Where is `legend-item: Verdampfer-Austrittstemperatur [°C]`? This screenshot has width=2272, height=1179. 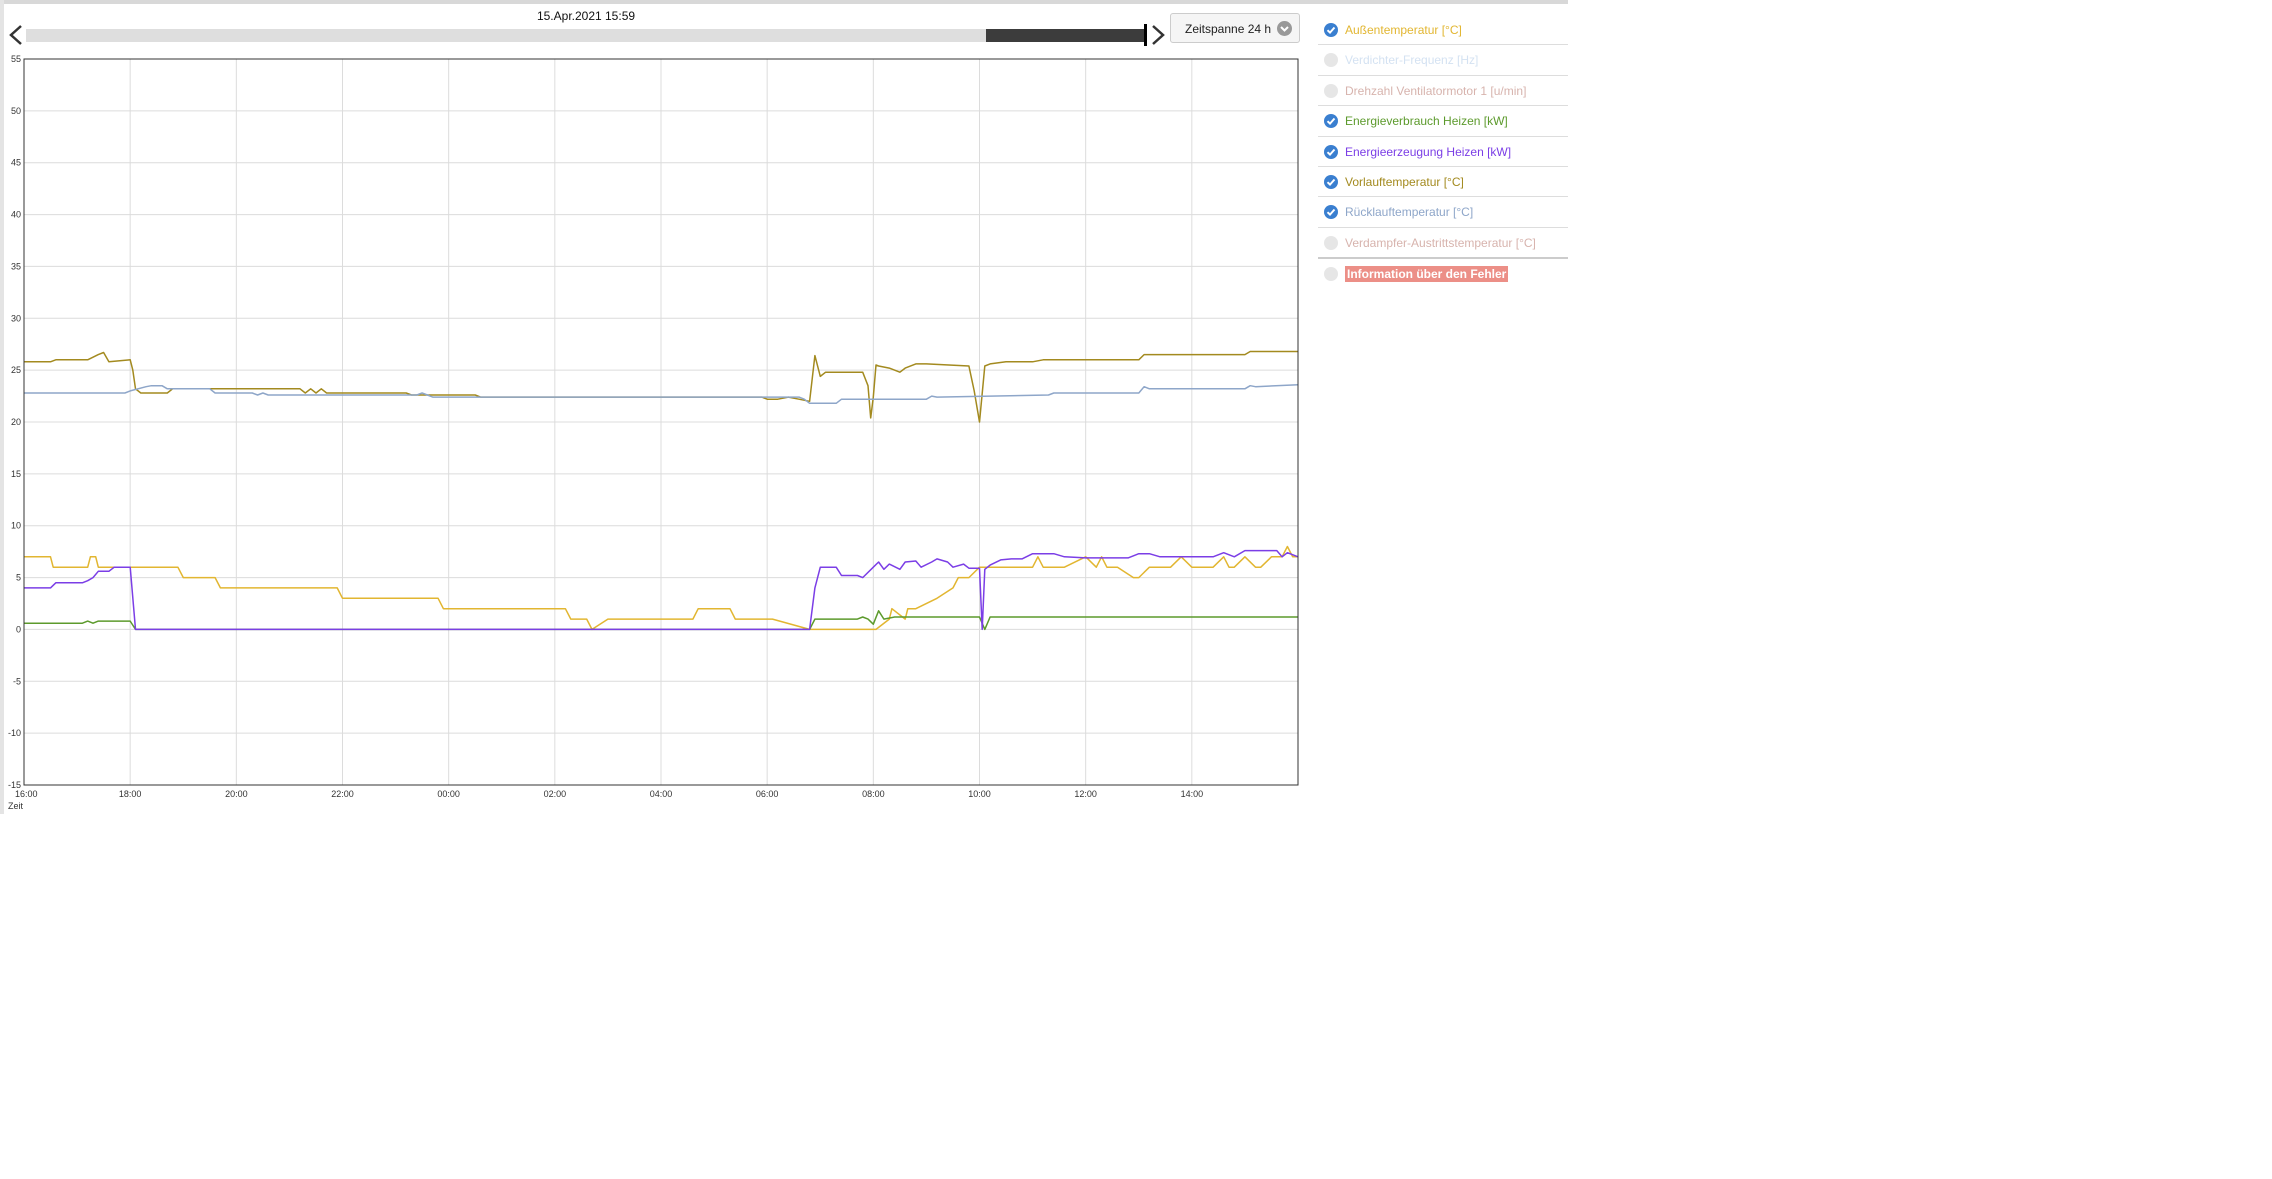 legend-item: Verdampfer-Austrittstemperatur [°C] is located at coordinates (1443, 244).